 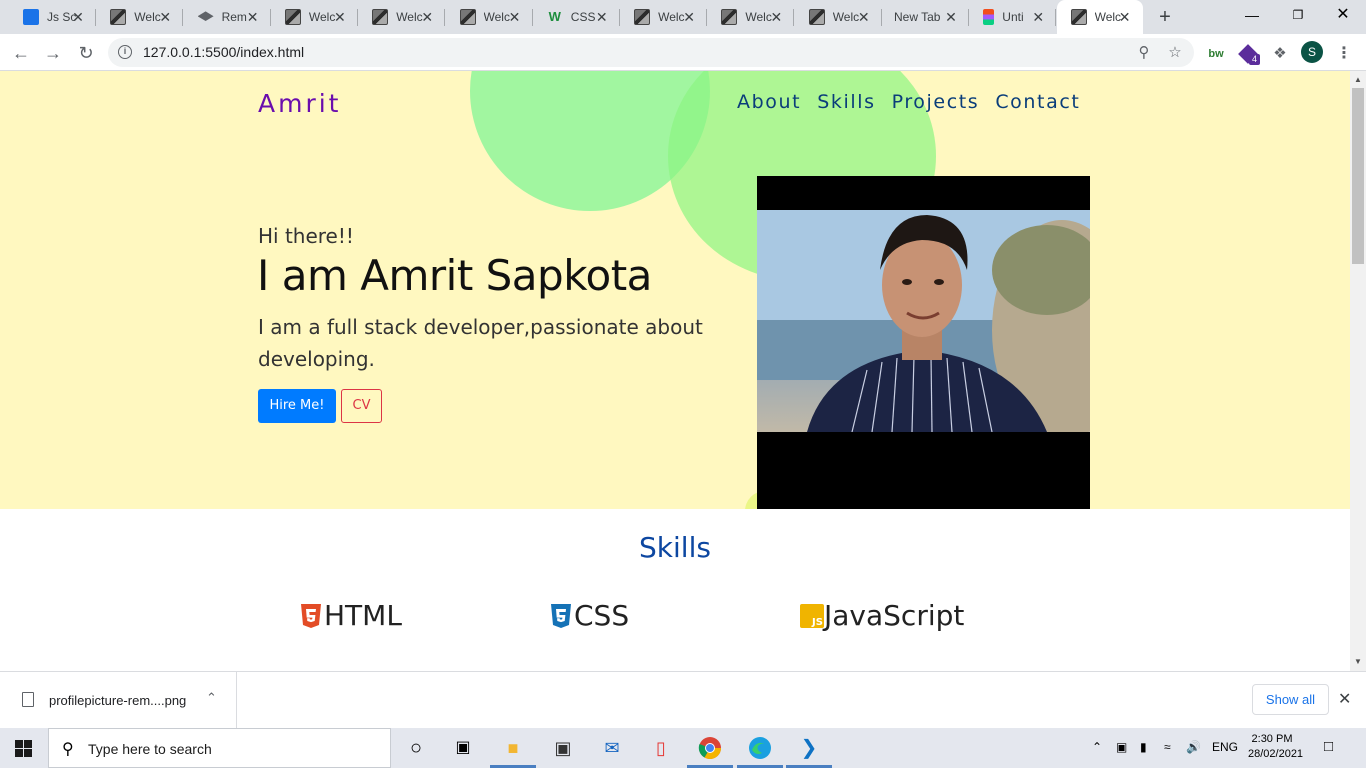 I want to click on site-nav: About Skills Projects Contact, so click(x=908, y=102).